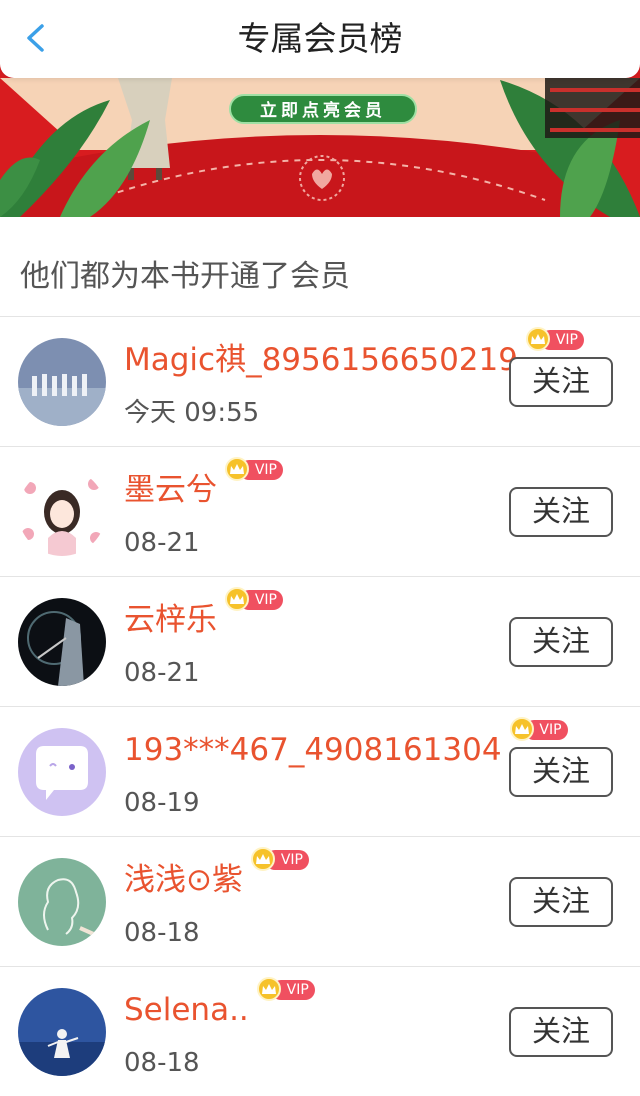 The width and height of the screenshot is (640, 1096). Describe the element at coordinates (320, 511) in the screenshot. I see `list-item: 墨云兮 VIP 08-21 关注` at that location.